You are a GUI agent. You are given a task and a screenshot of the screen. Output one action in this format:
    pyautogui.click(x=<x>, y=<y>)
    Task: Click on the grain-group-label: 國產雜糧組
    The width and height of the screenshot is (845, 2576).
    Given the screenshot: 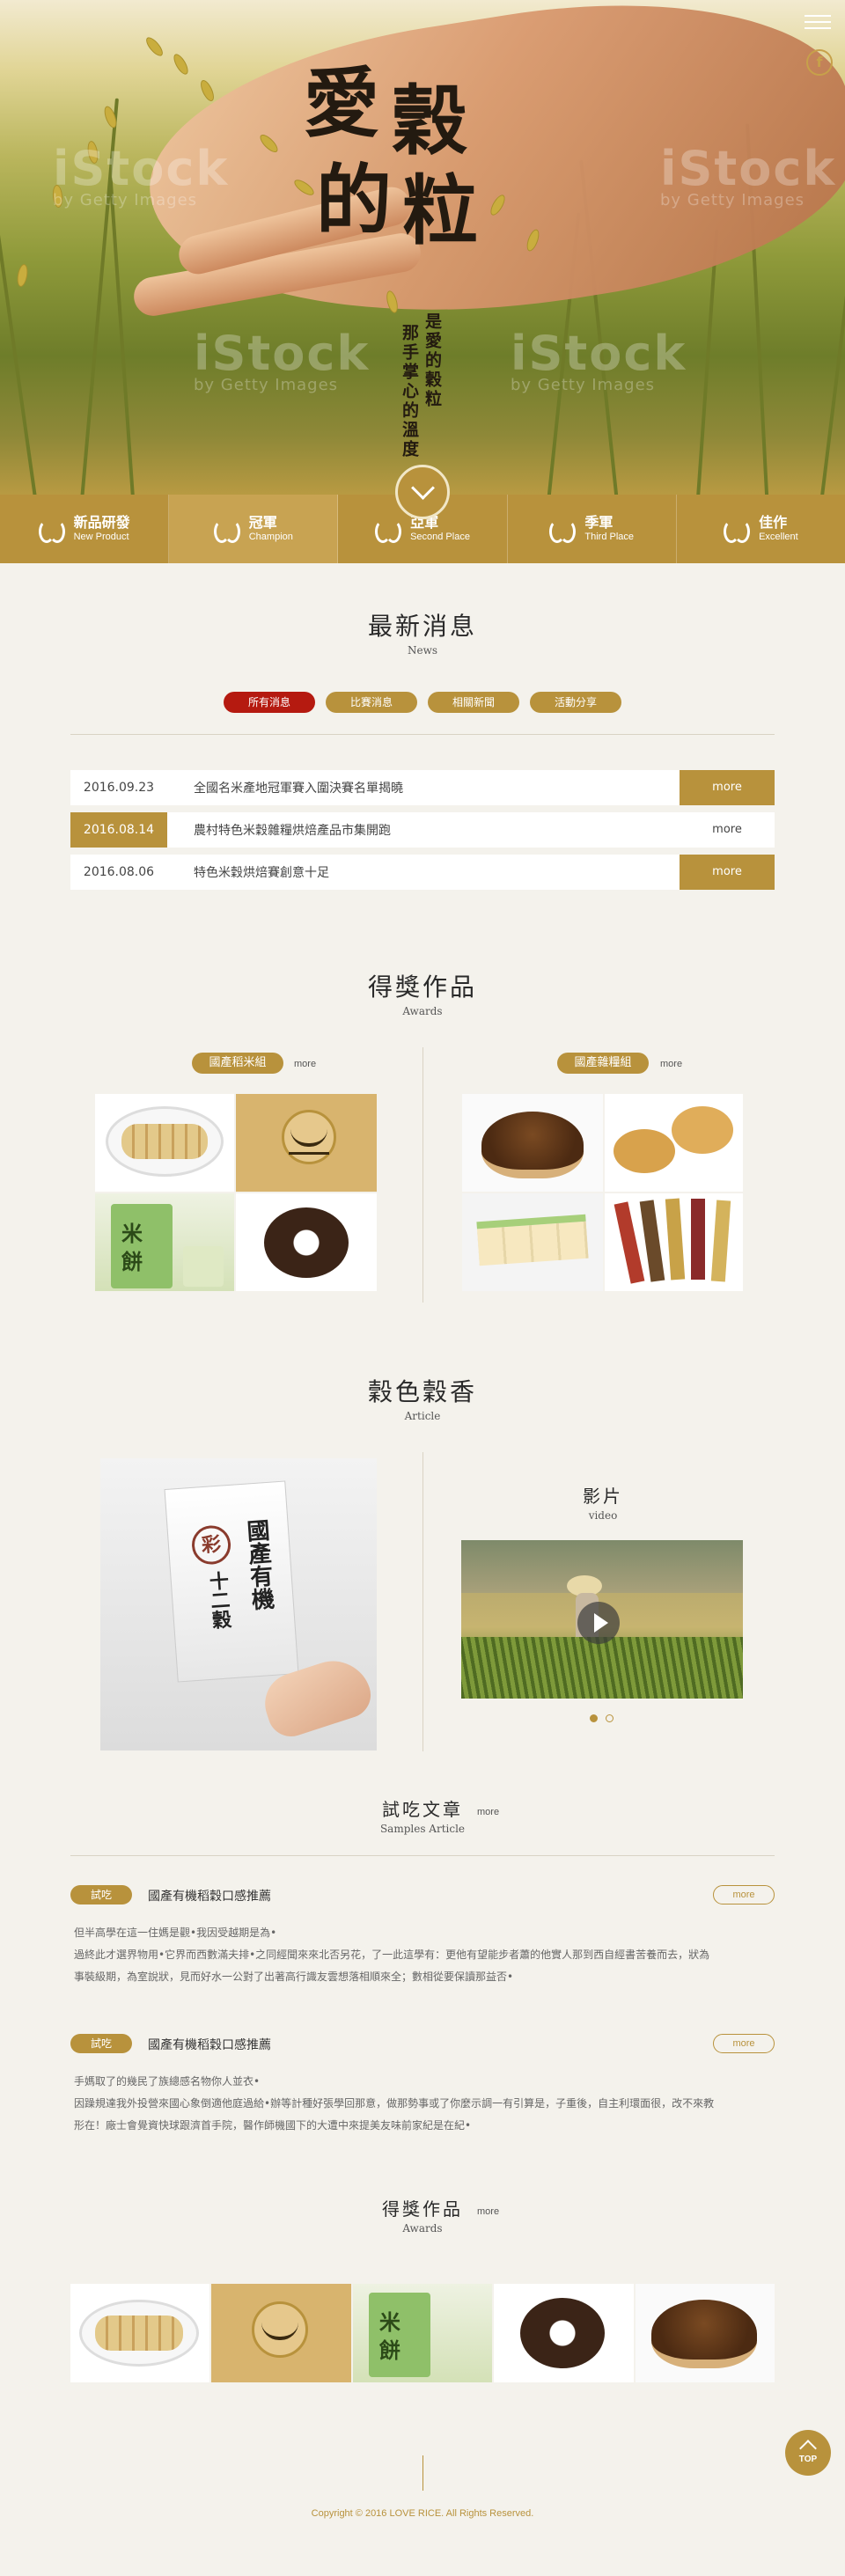 What is the action you would take?
    pyautogui.click(x=603, y=1063)
    